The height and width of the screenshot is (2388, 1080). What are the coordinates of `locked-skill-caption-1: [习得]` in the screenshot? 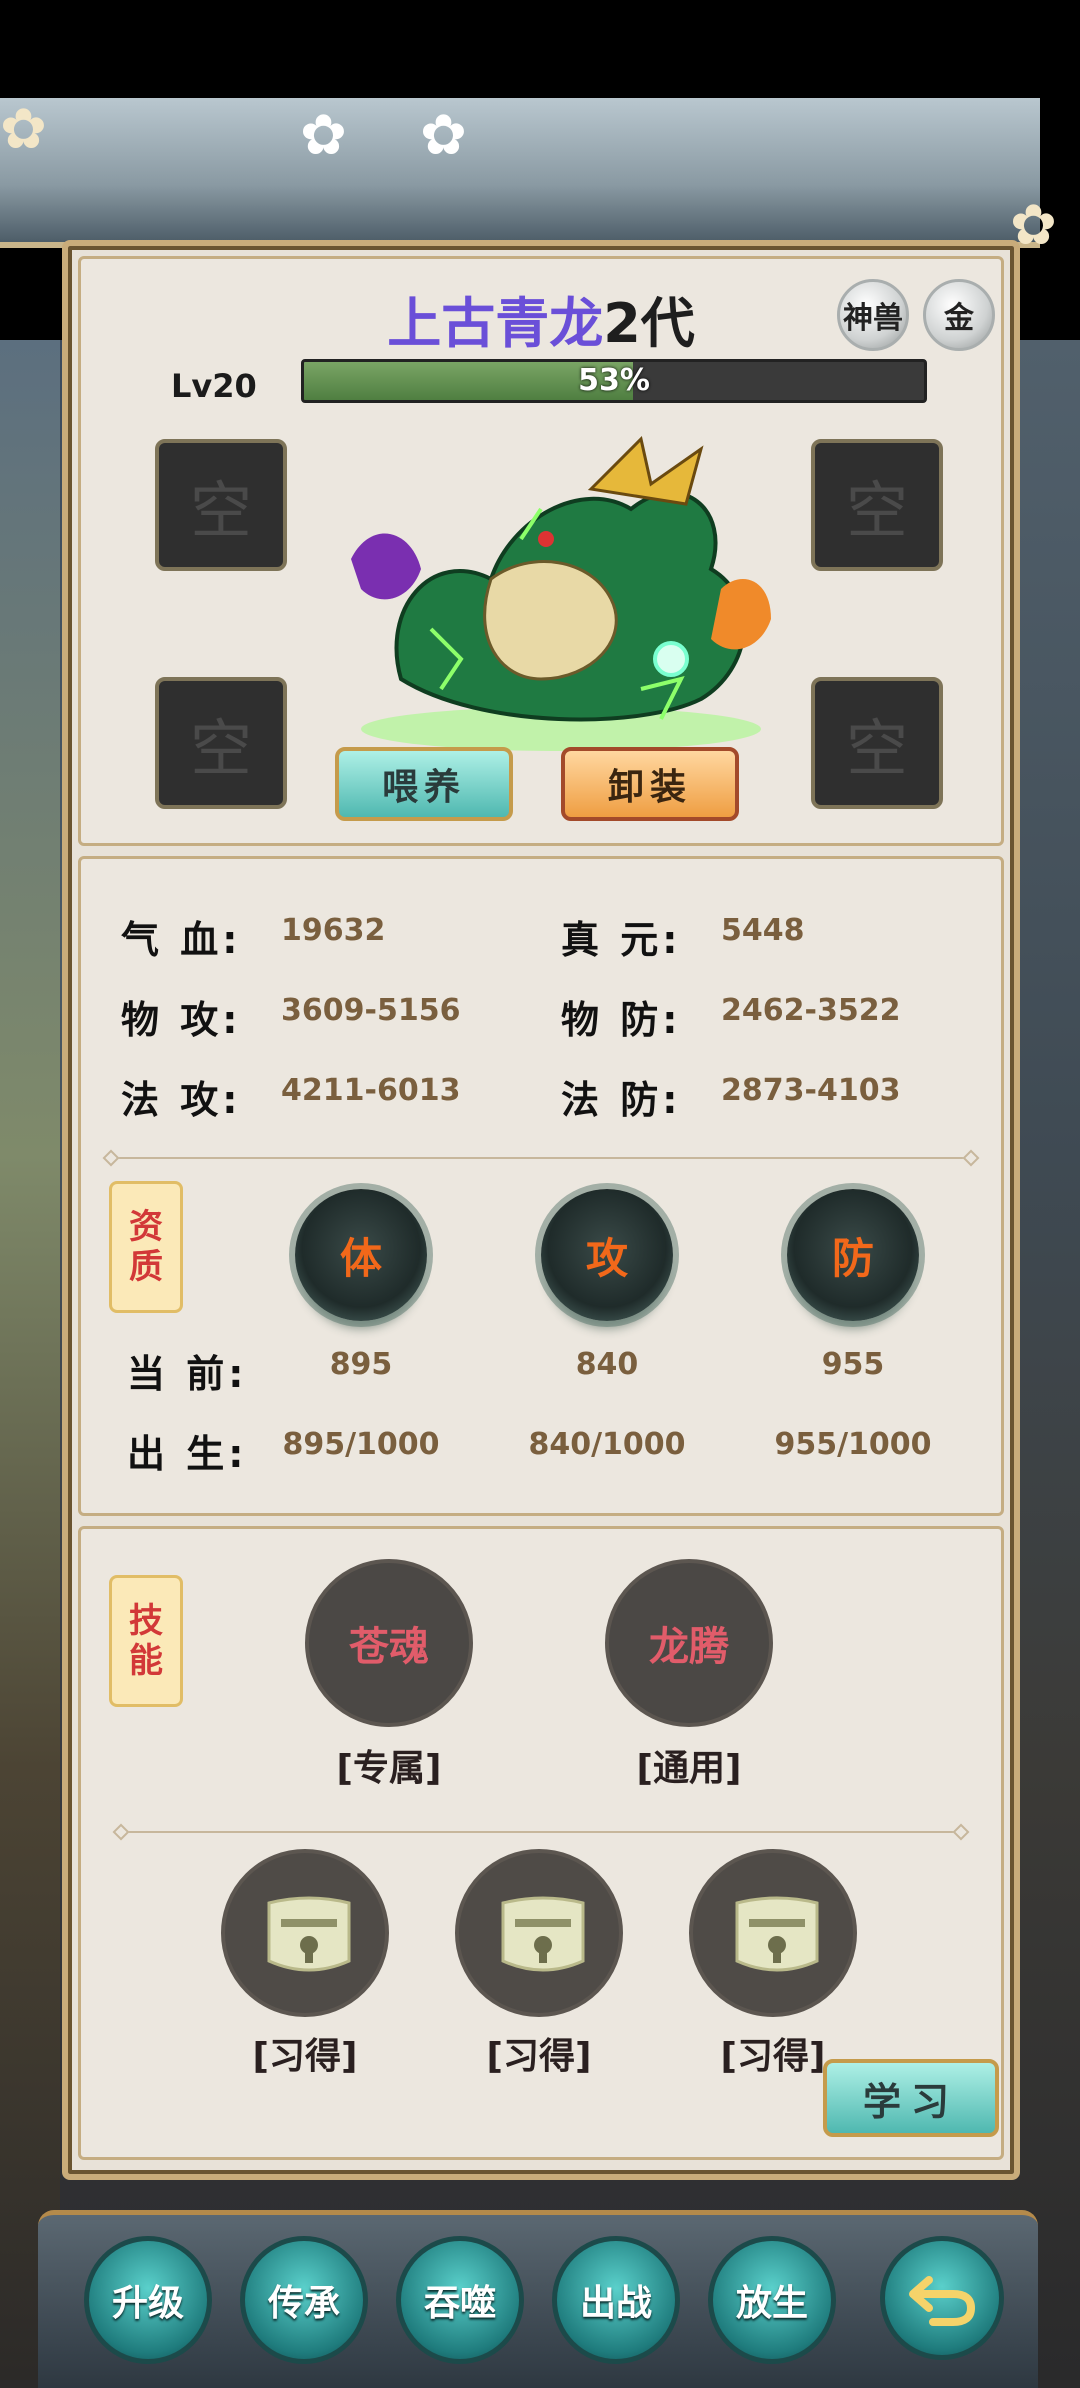 It's located at (305, 2056).